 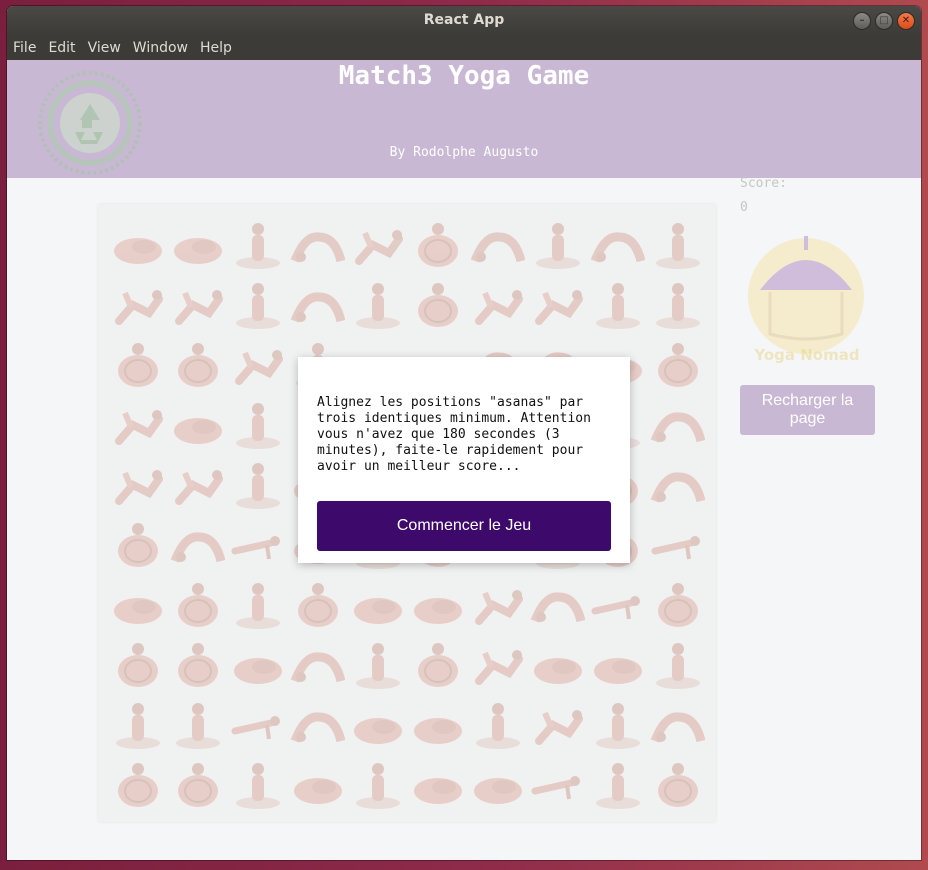 I want to click on menu-view: View, so click(x=104, y=48).